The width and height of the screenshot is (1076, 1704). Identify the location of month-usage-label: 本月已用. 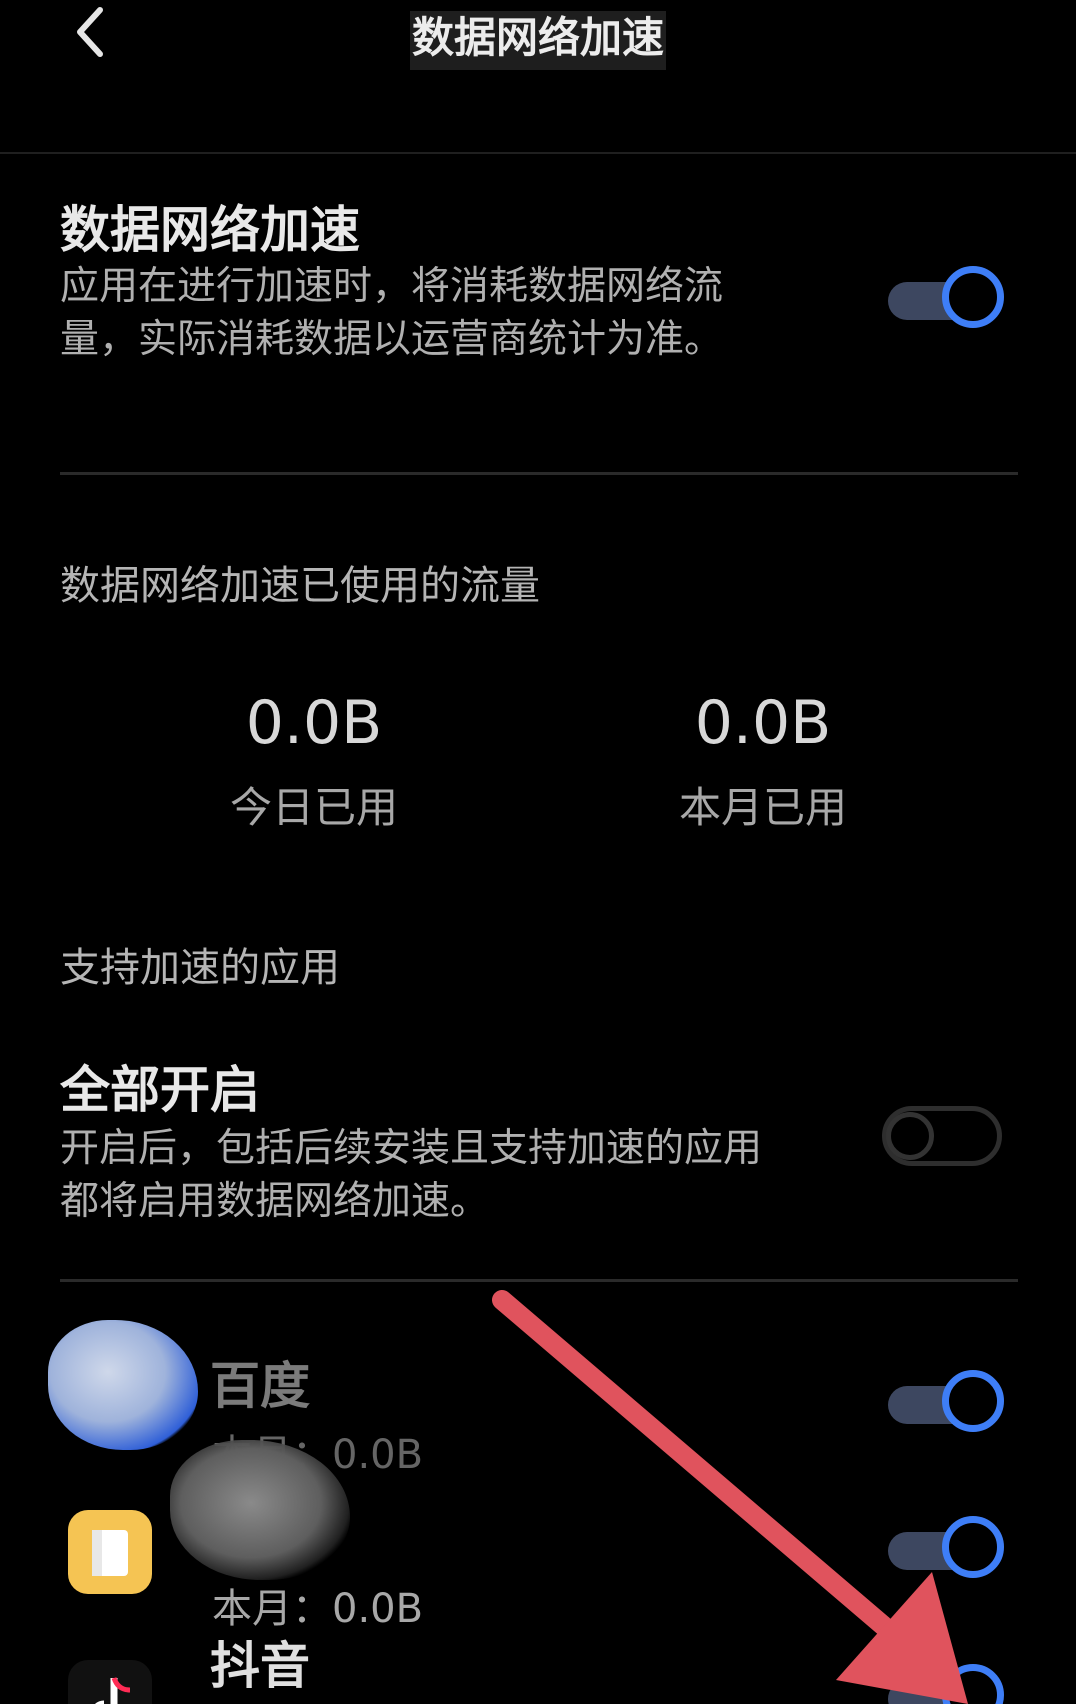
(762, 807).